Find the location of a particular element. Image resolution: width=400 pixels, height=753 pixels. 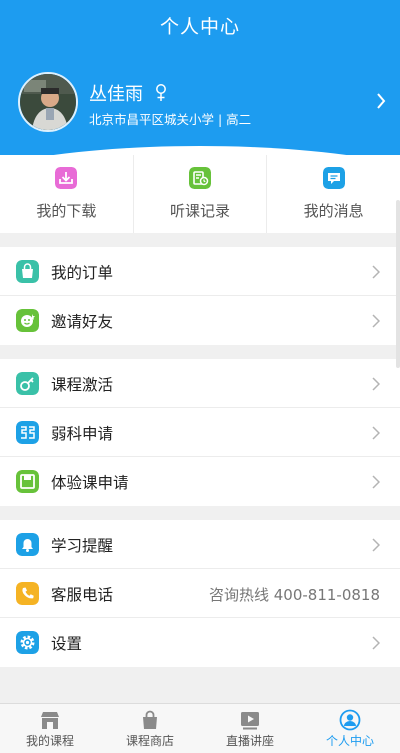

menu-item-label: 设置 is located at coordinates (67, 644).